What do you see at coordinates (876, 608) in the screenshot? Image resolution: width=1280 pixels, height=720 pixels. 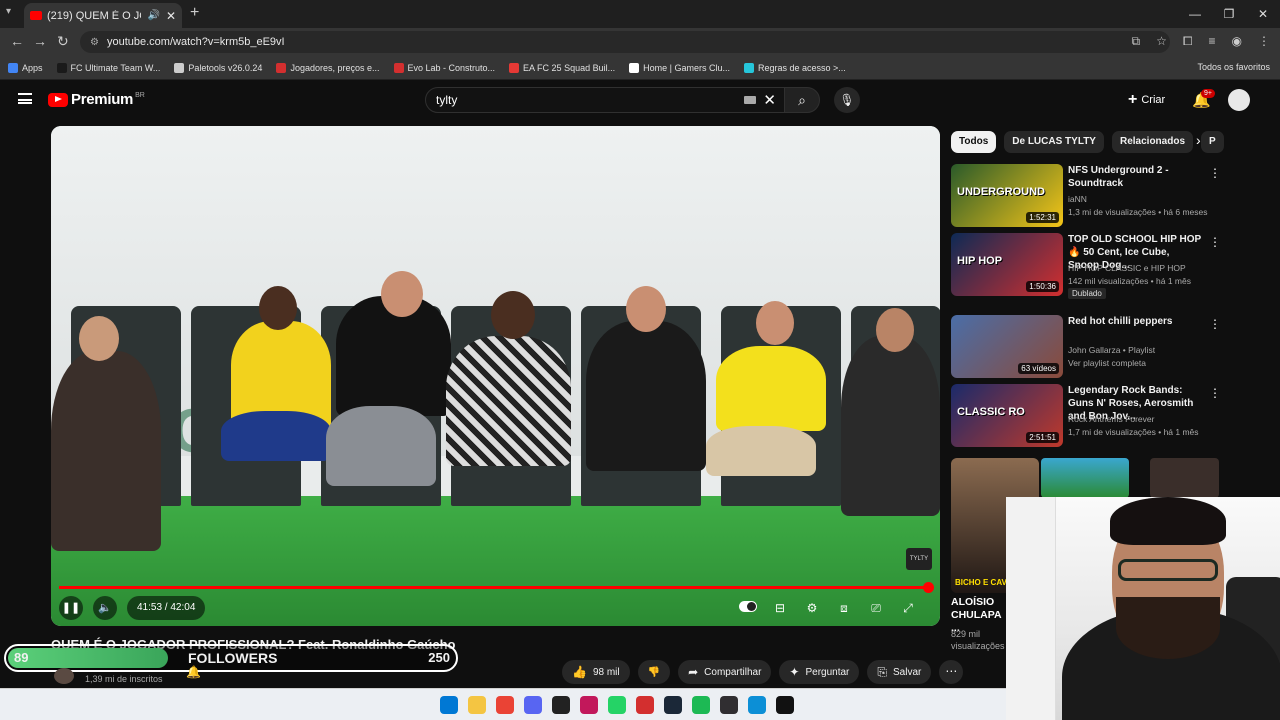 I see `cast-icon: ⎚` at bounding box center [876, 608].